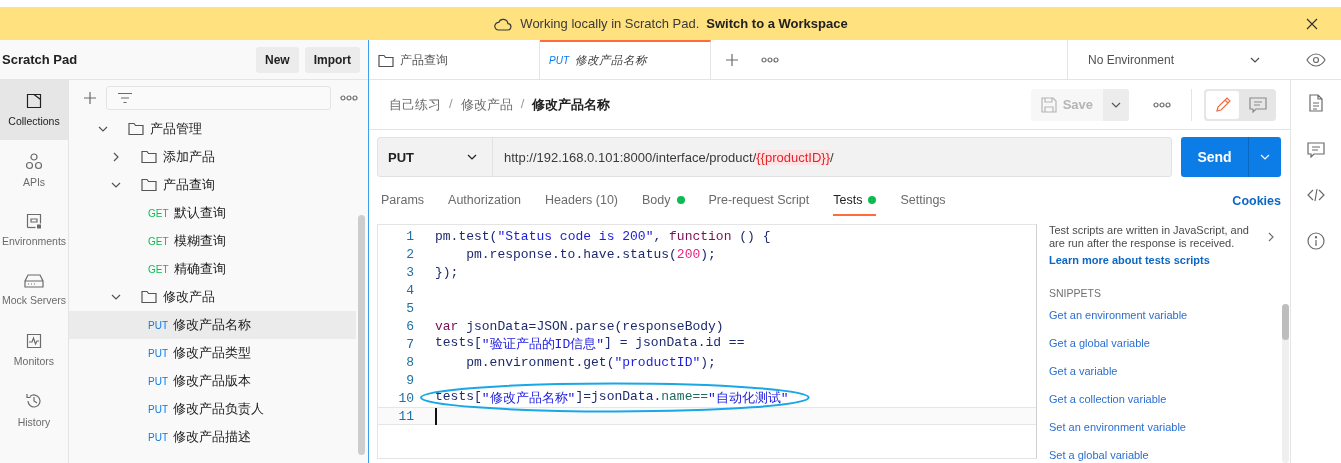 The height and width of the screenshot is (463, 1341). What do you see at coordinates (34, 341) in the screenshot?
I see `monitor-icon` at bounding box center [34, 341].